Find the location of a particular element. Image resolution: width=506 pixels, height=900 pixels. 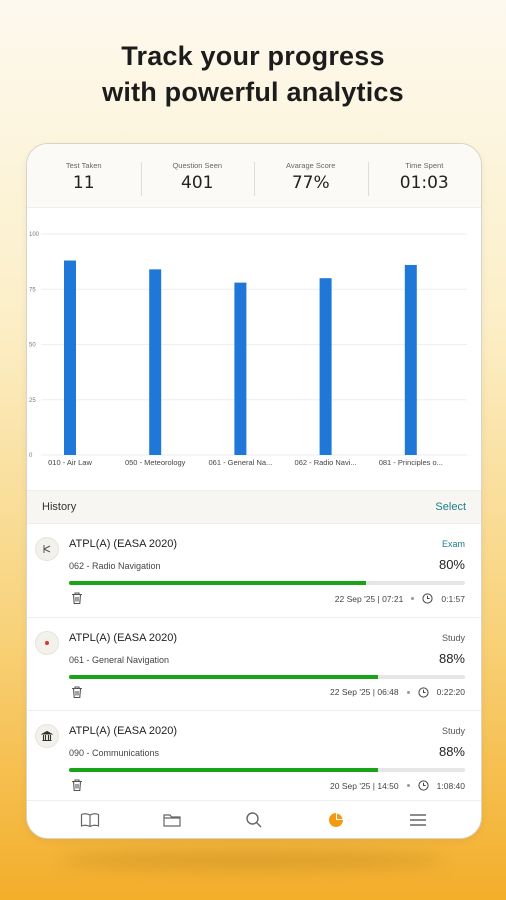

tab-menu is located at coordinates (418, 820).